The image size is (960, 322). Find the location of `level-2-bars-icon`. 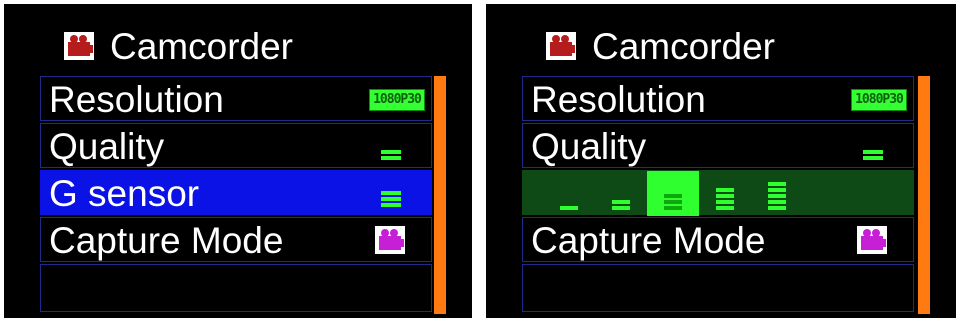

level-2-bars-icon is located at coordinates (621, 205).